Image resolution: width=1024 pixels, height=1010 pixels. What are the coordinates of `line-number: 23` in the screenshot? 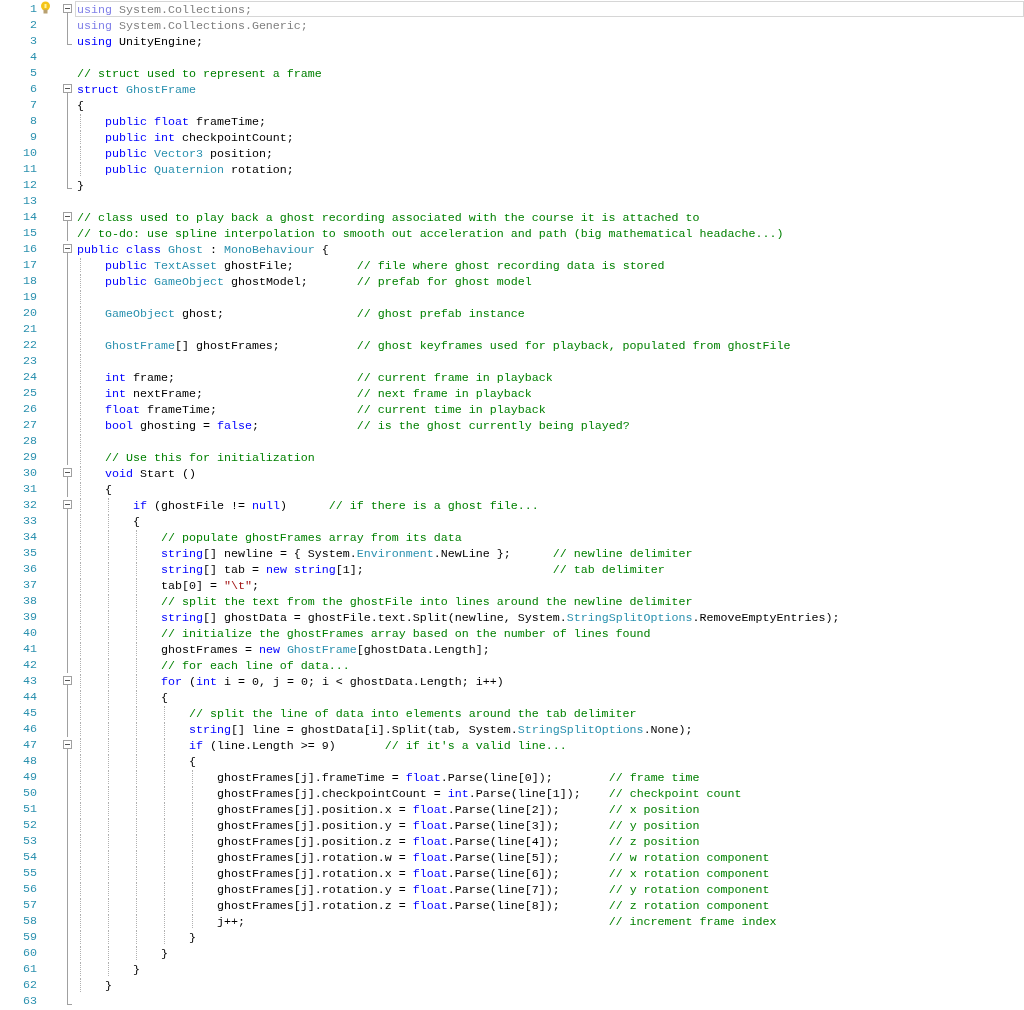 It's located at (29, 361).